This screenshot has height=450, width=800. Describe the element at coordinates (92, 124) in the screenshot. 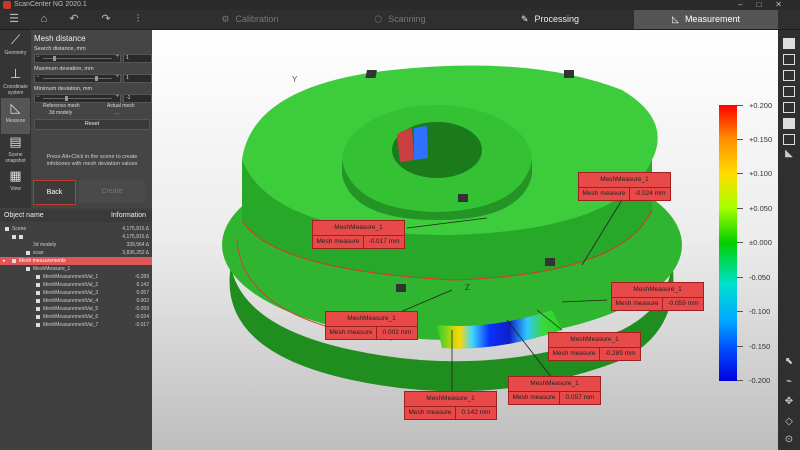

I see `reset-button: Reset` at that location.